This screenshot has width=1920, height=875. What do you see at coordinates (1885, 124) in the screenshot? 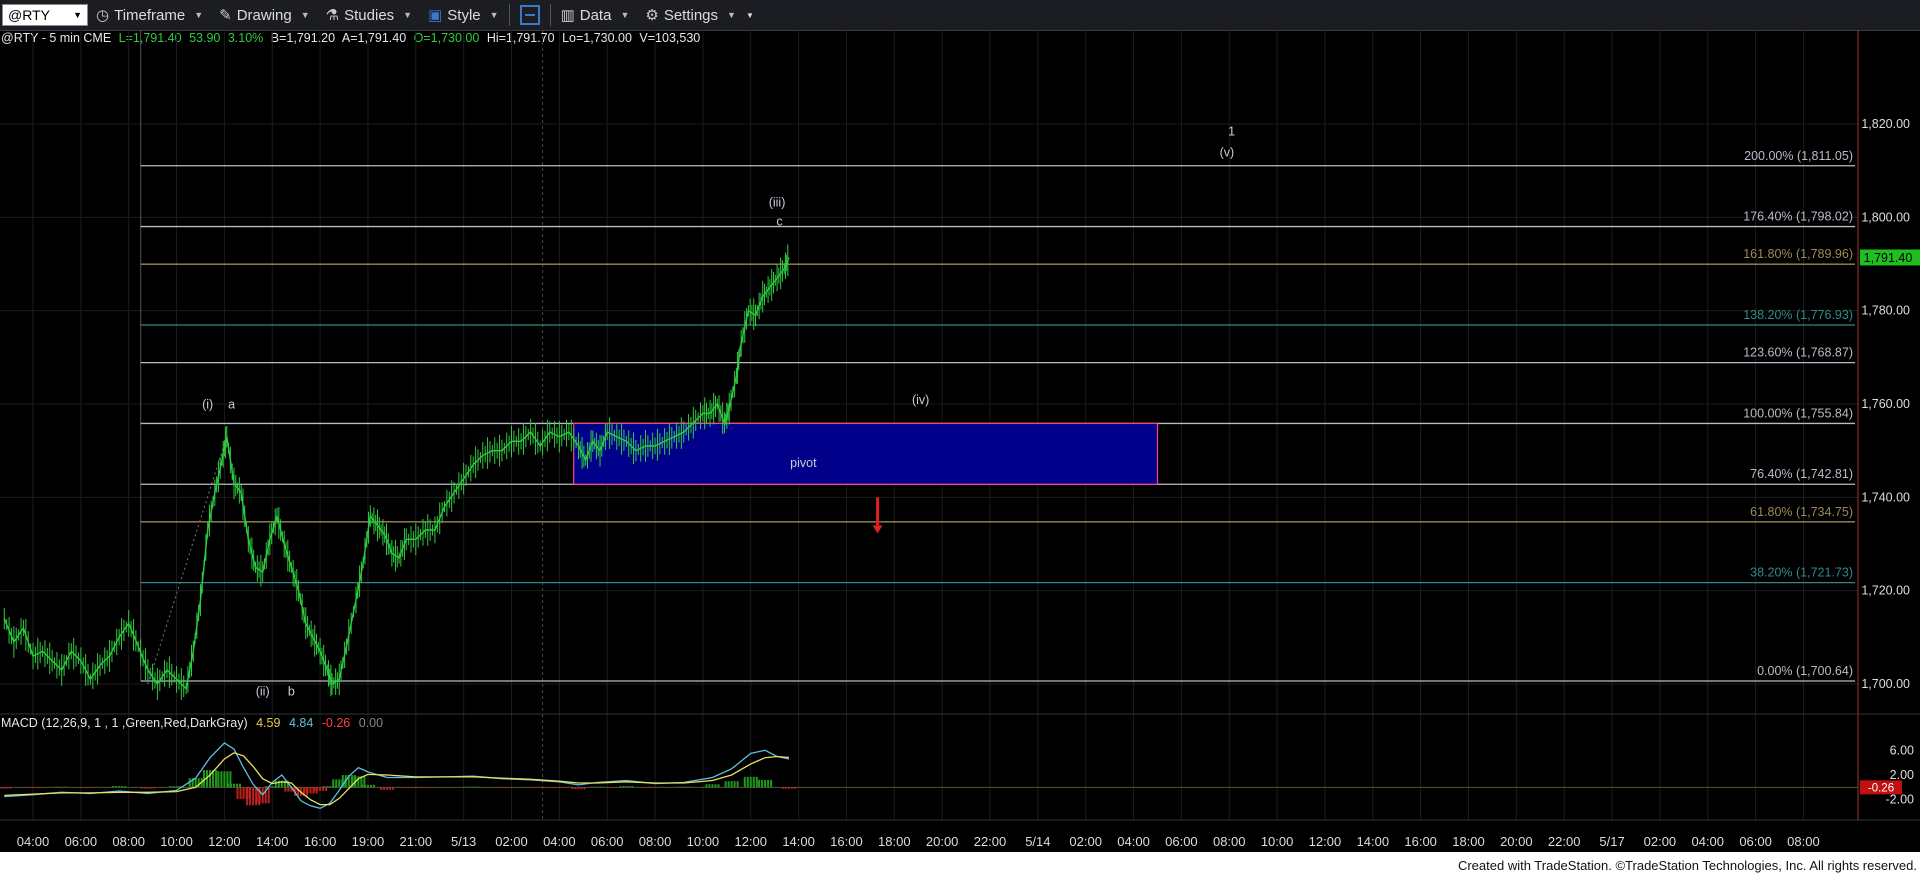
I see `price-axis-tick: 1,820.00` at bounding box center [1885, 124].